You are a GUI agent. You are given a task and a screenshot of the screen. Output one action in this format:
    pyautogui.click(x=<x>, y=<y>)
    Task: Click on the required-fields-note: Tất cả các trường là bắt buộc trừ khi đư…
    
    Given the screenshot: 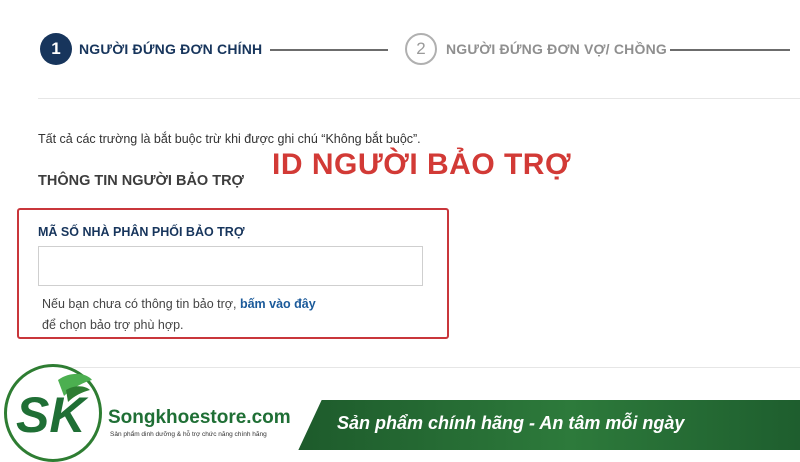 What is the action you would take?
    pyautogui.click(x=229, y=139)
    